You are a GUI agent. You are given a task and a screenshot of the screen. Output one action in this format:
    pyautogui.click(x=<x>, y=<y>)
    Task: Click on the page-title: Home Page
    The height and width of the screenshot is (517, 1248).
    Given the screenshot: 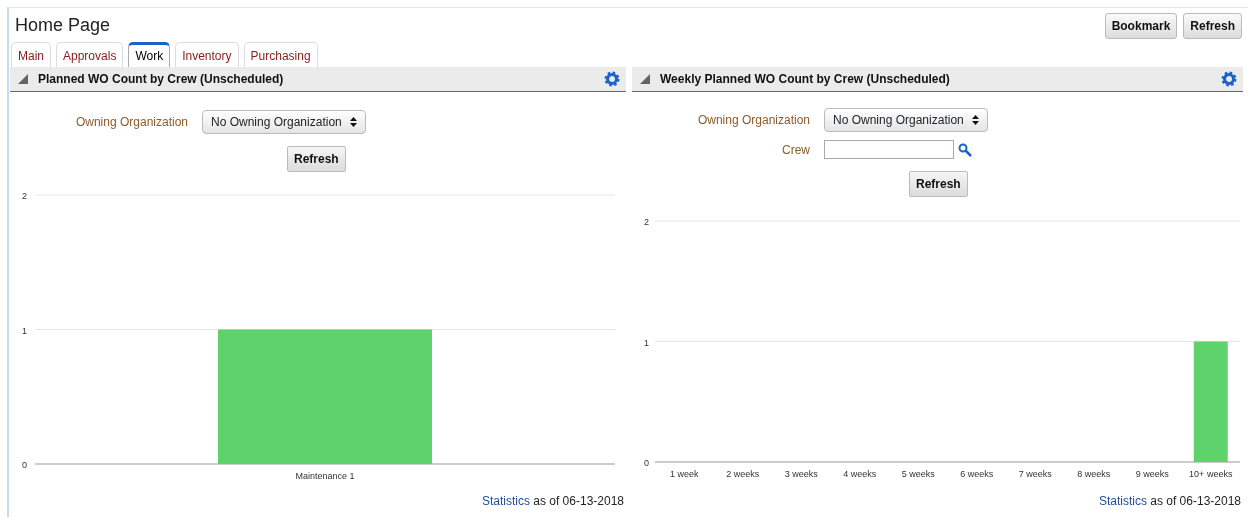 What is the action you would take?
    pyautogui.click(x=63, y=25)
    